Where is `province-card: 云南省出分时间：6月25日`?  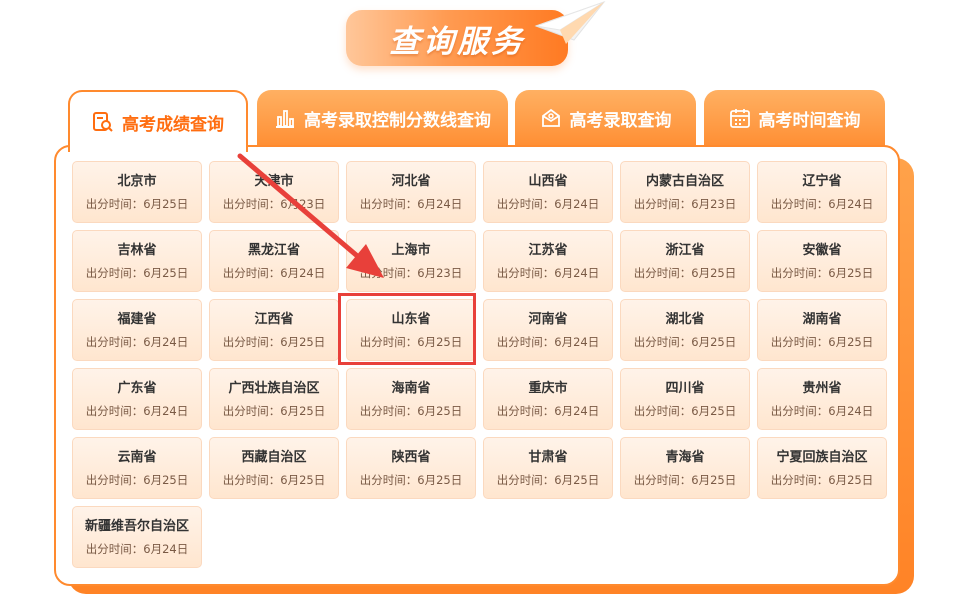
province-card: 云南省出分时间：6月25日 is located at coordinates (137, 468).